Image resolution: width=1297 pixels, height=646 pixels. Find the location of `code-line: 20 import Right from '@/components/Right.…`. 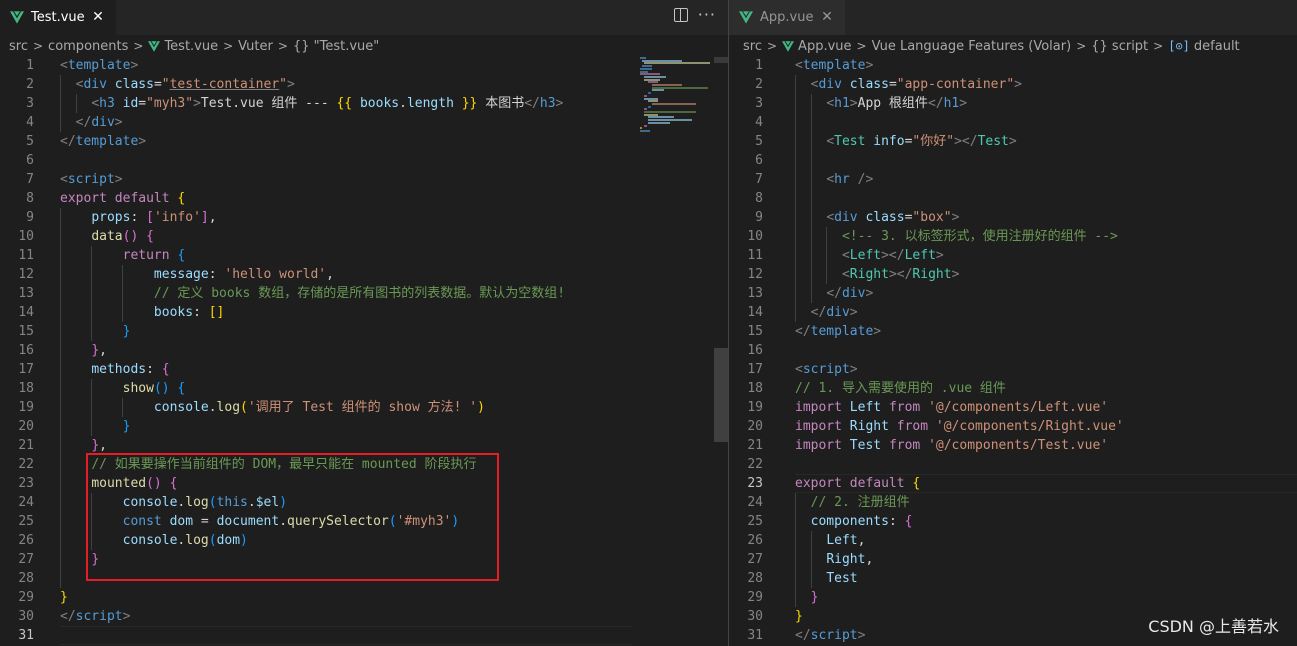

code-line: 20 import Right from '@/components/Right.… is located at coordinates (1013, 426).